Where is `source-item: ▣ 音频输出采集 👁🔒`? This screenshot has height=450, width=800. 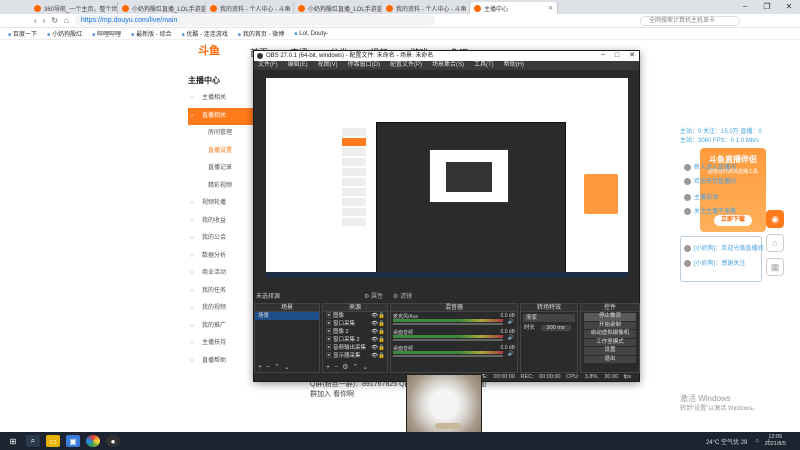 source-item: ▣ 音频输出采集 👁🔒 is located at coordinates (355, 348).